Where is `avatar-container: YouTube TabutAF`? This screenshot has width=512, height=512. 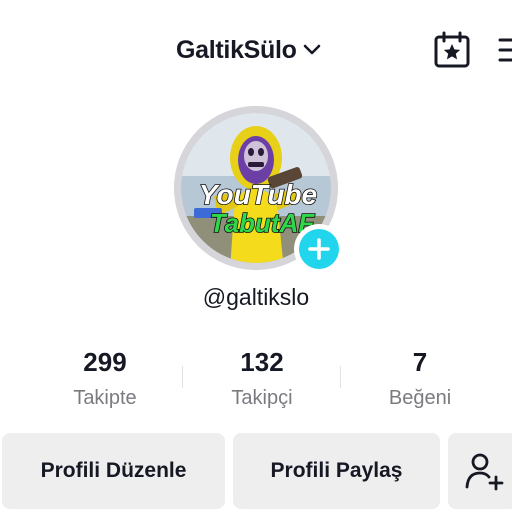
avatar-container: YouTube TabutAF is located at coordinates (259, 190).